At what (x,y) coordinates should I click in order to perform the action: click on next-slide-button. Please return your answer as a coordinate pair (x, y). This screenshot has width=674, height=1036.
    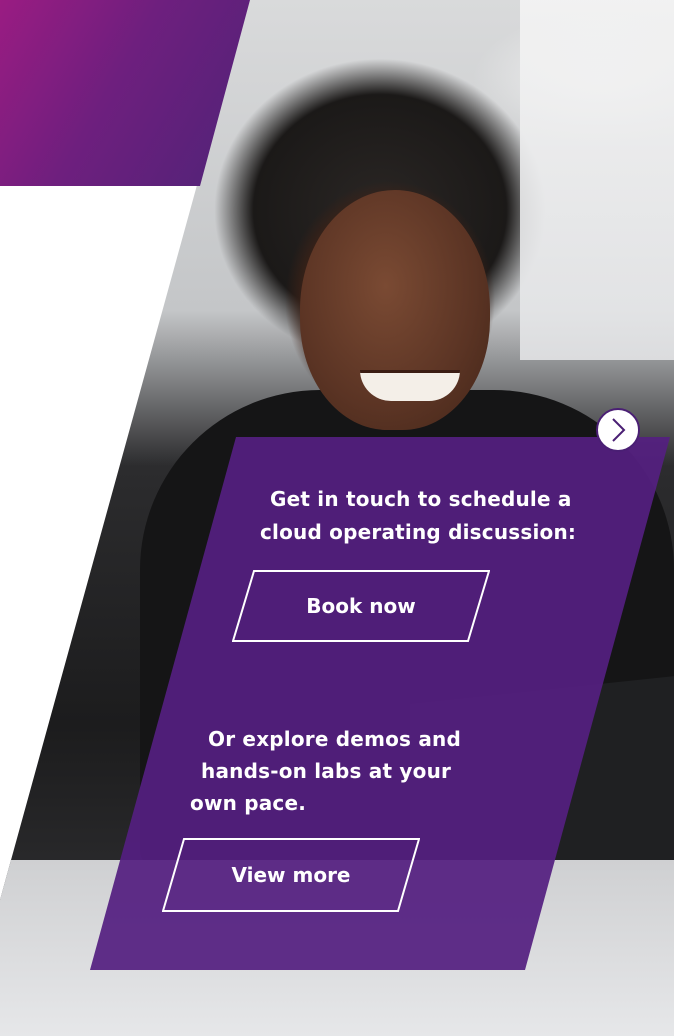
    Looking at the image, I should click on (618, 430).